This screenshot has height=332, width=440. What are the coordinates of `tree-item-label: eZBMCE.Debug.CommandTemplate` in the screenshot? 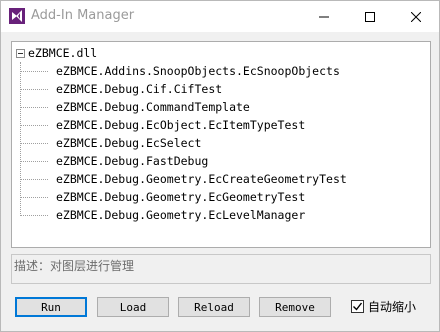 It's located at (153, 107).